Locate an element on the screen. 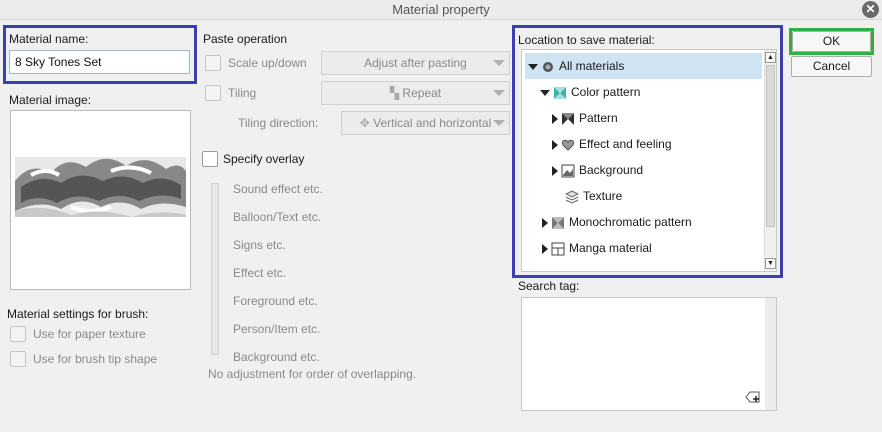  ok-button: OK is located at coordinates (831, 41).